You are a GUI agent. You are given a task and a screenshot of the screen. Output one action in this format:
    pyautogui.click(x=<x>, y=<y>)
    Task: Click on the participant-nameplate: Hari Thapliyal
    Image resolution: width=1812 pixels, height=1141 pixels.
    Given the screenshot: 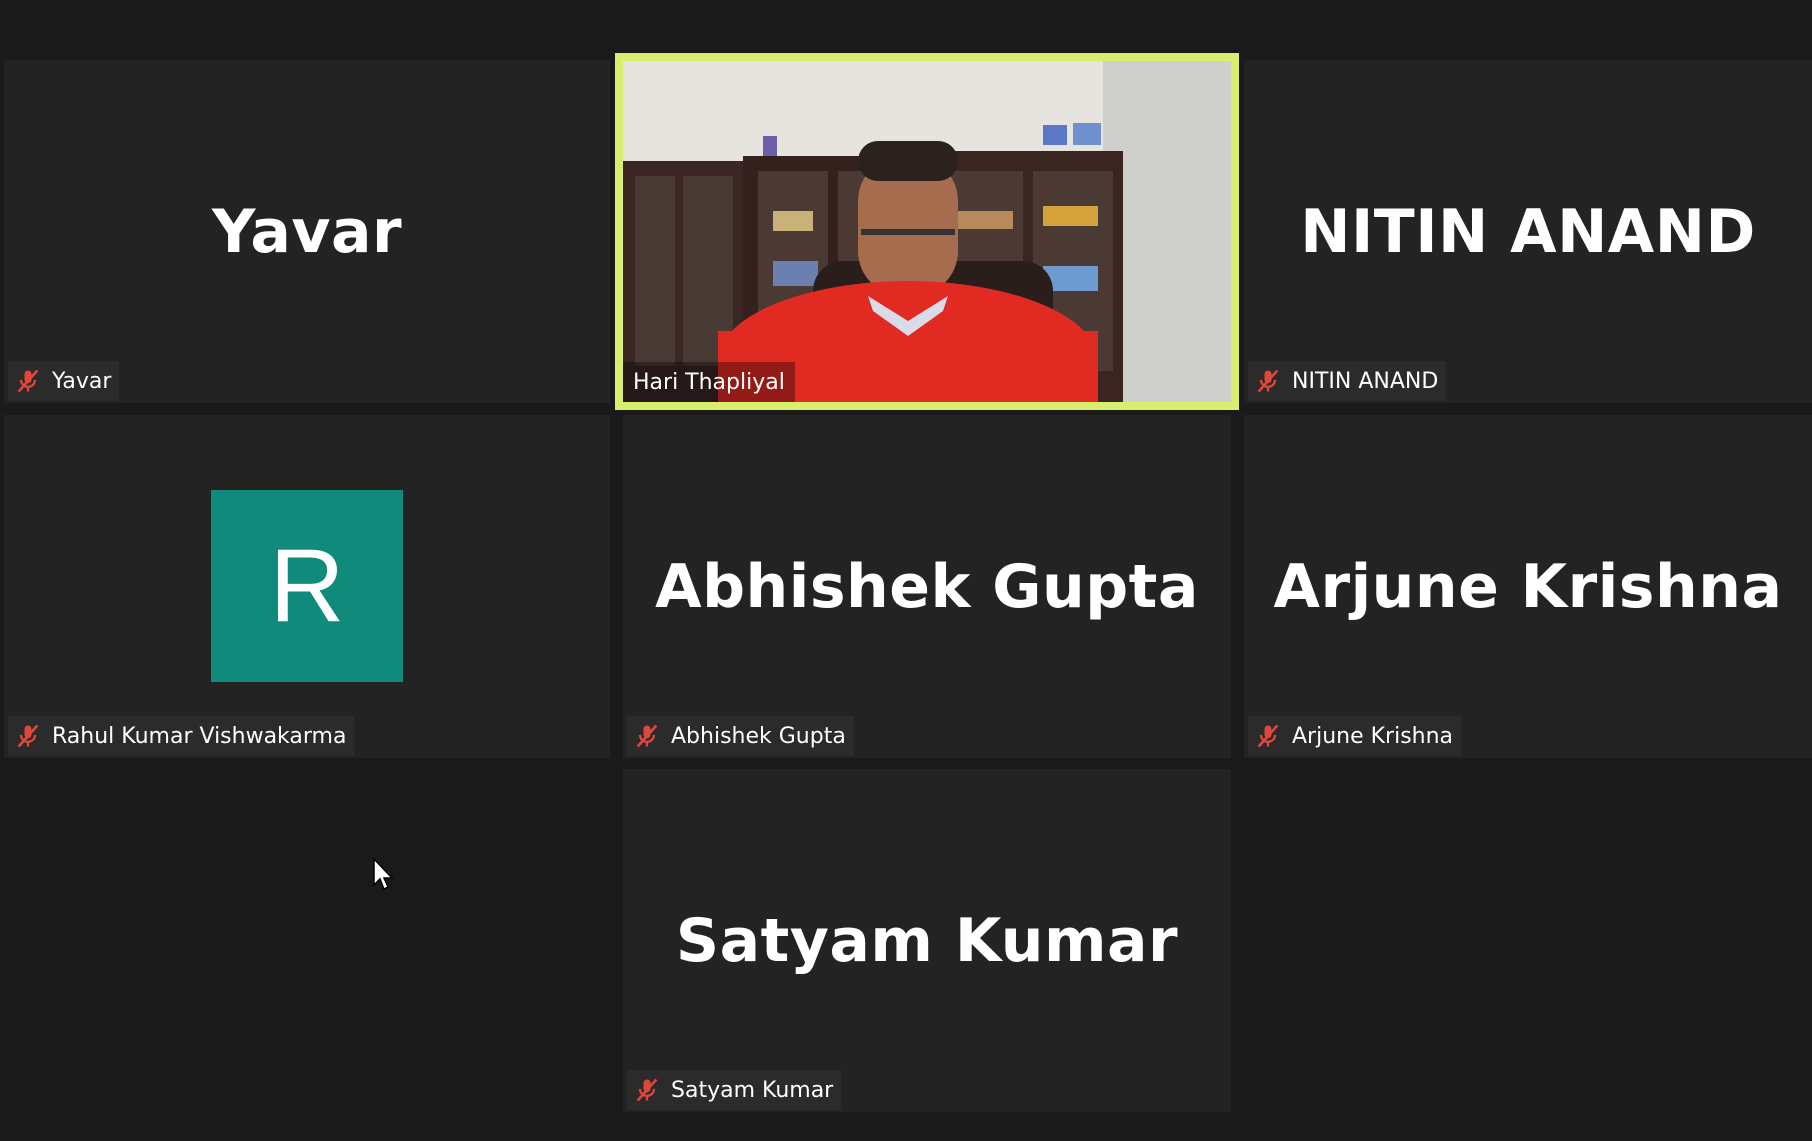 What is the action you would take?
    pyautogui.click(x=709, y=382)
    